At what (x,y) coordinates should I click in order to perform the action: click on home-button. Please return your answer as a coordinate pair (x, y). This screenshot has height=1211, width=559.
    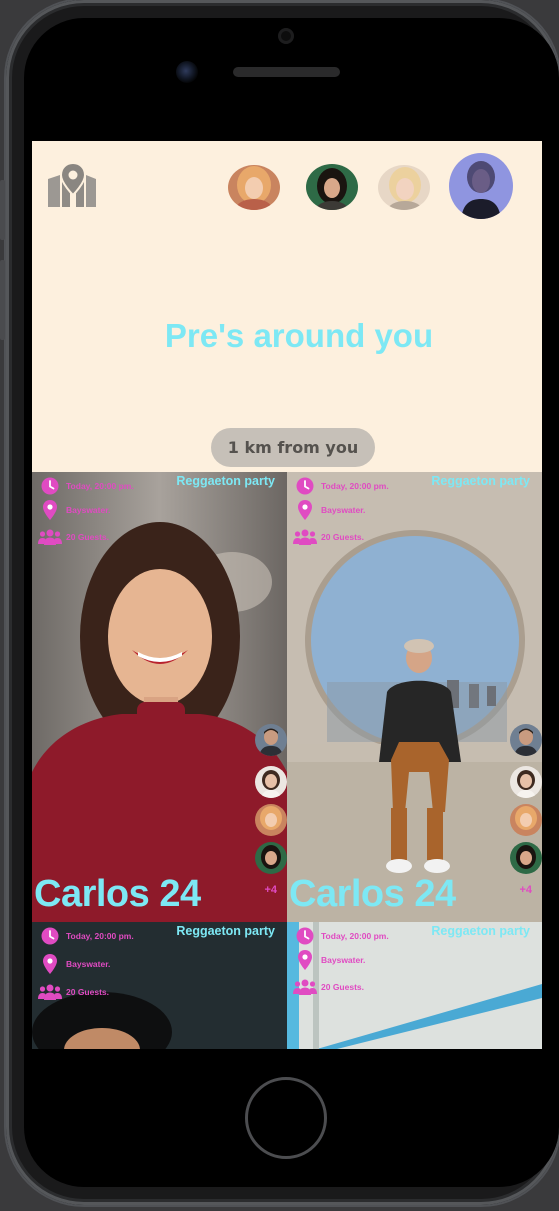
    Looking at the image, I should click on (286, 1118).